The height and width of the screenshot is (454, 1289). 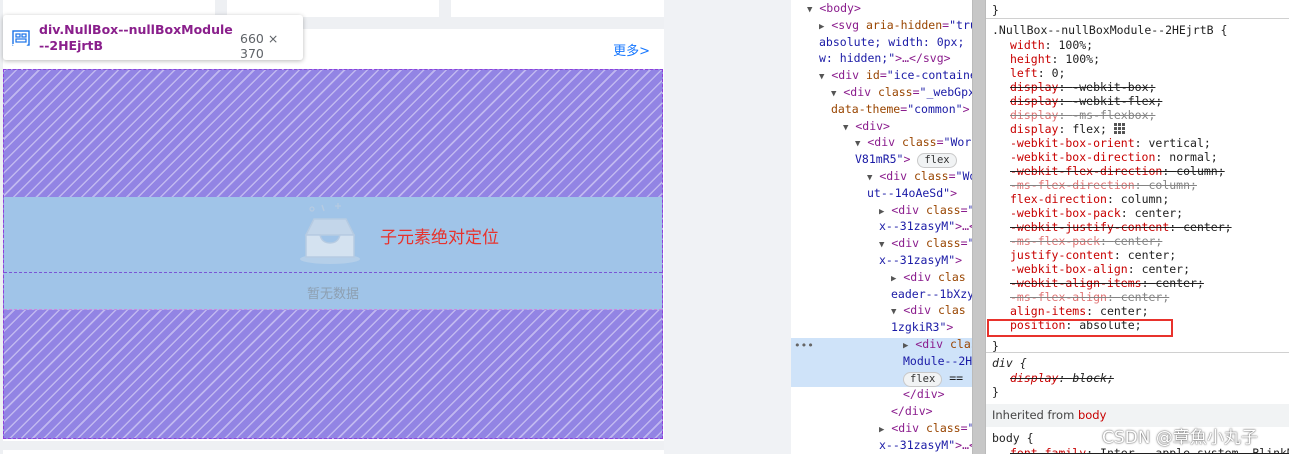 I want to click on css-declaration: width: 100%;, so click(x=1051, y=45).